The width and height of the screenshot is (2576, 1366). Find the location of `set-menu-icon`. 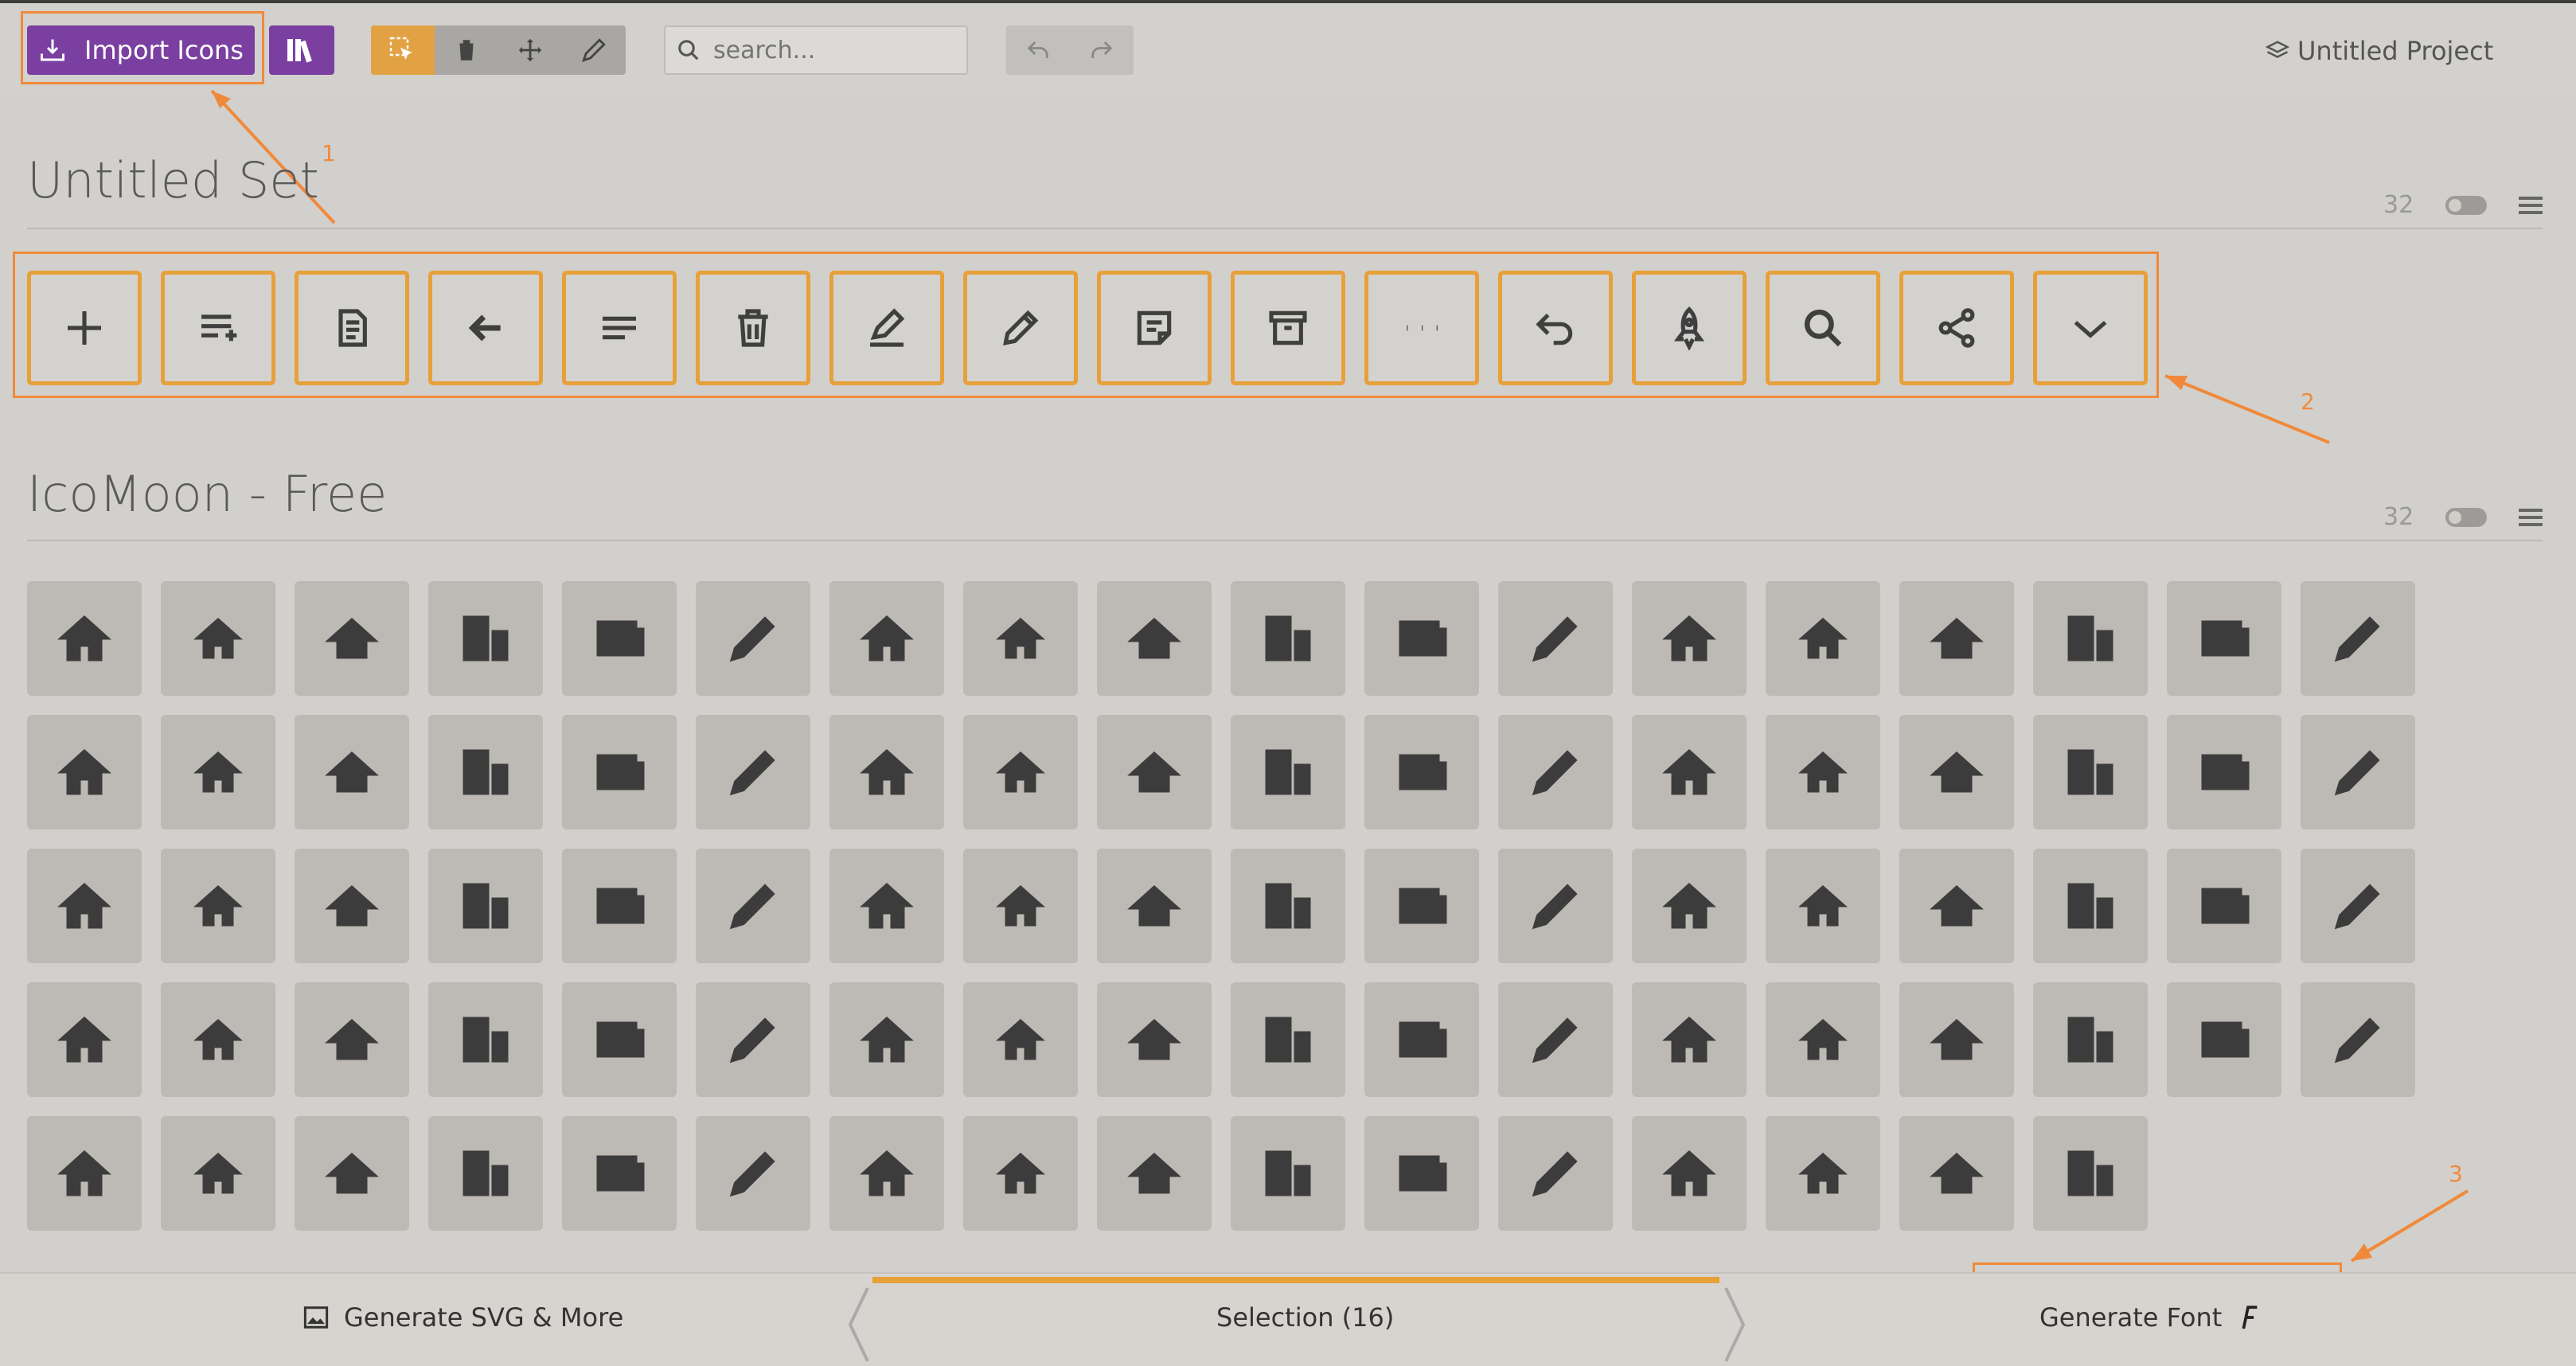

set-menu-icon is located at coordinates (2531, 205).